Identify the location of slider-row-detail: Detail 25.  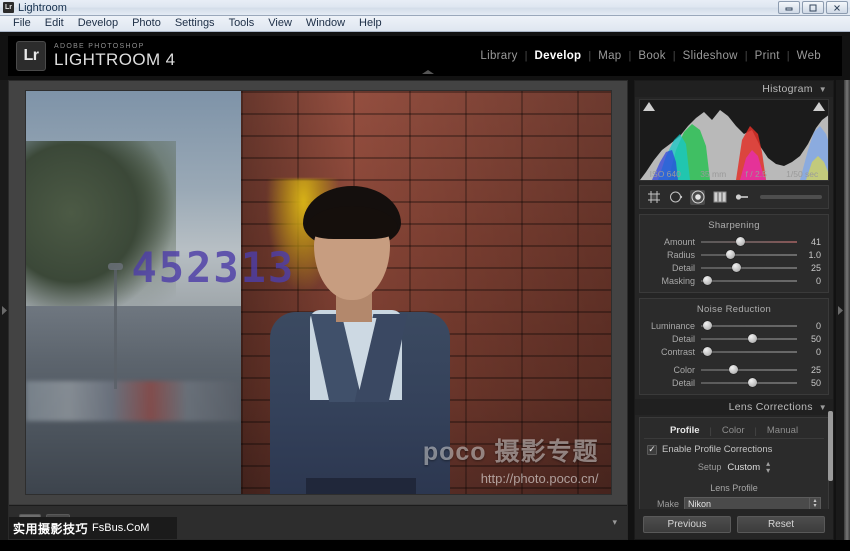
(734, 267).